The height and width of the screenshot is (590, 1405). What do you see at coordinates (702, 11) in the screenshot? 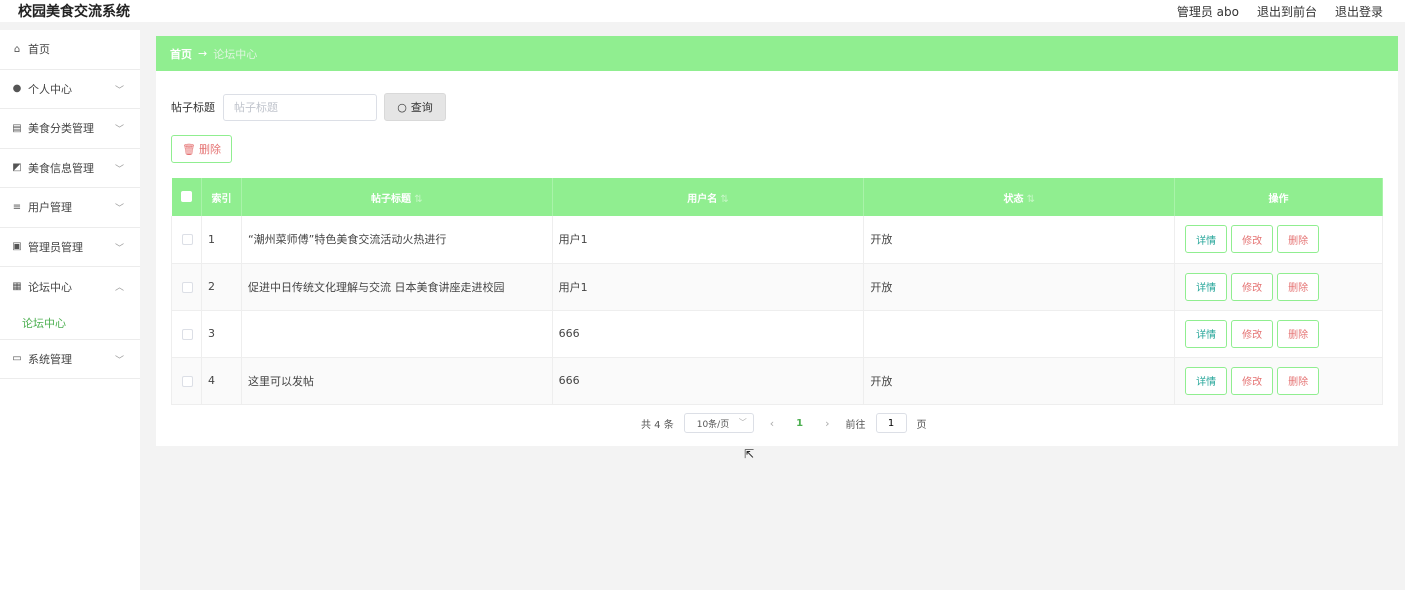
I see `top-bar: 校园美食交流系统 管理员 abo 退出到前台 退出登录` at bounding box center [702, 11].